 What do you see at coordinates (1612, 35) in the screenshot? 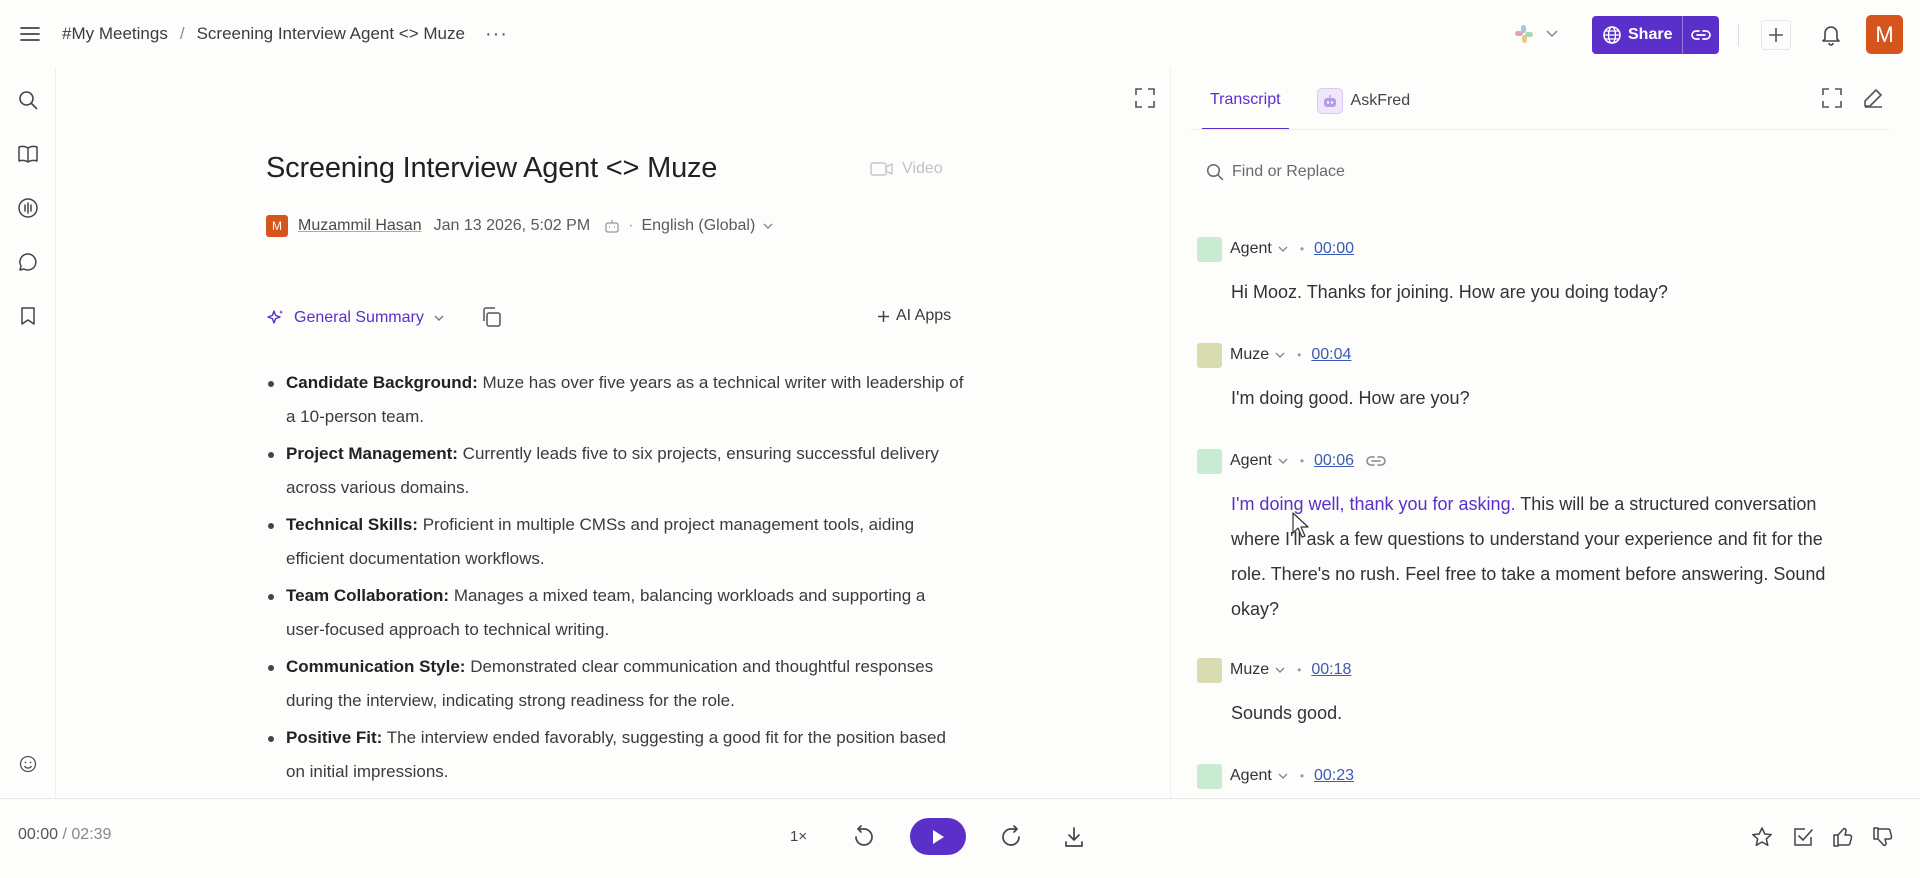
I see `globe-icon` at bounding box center [1612, 35].